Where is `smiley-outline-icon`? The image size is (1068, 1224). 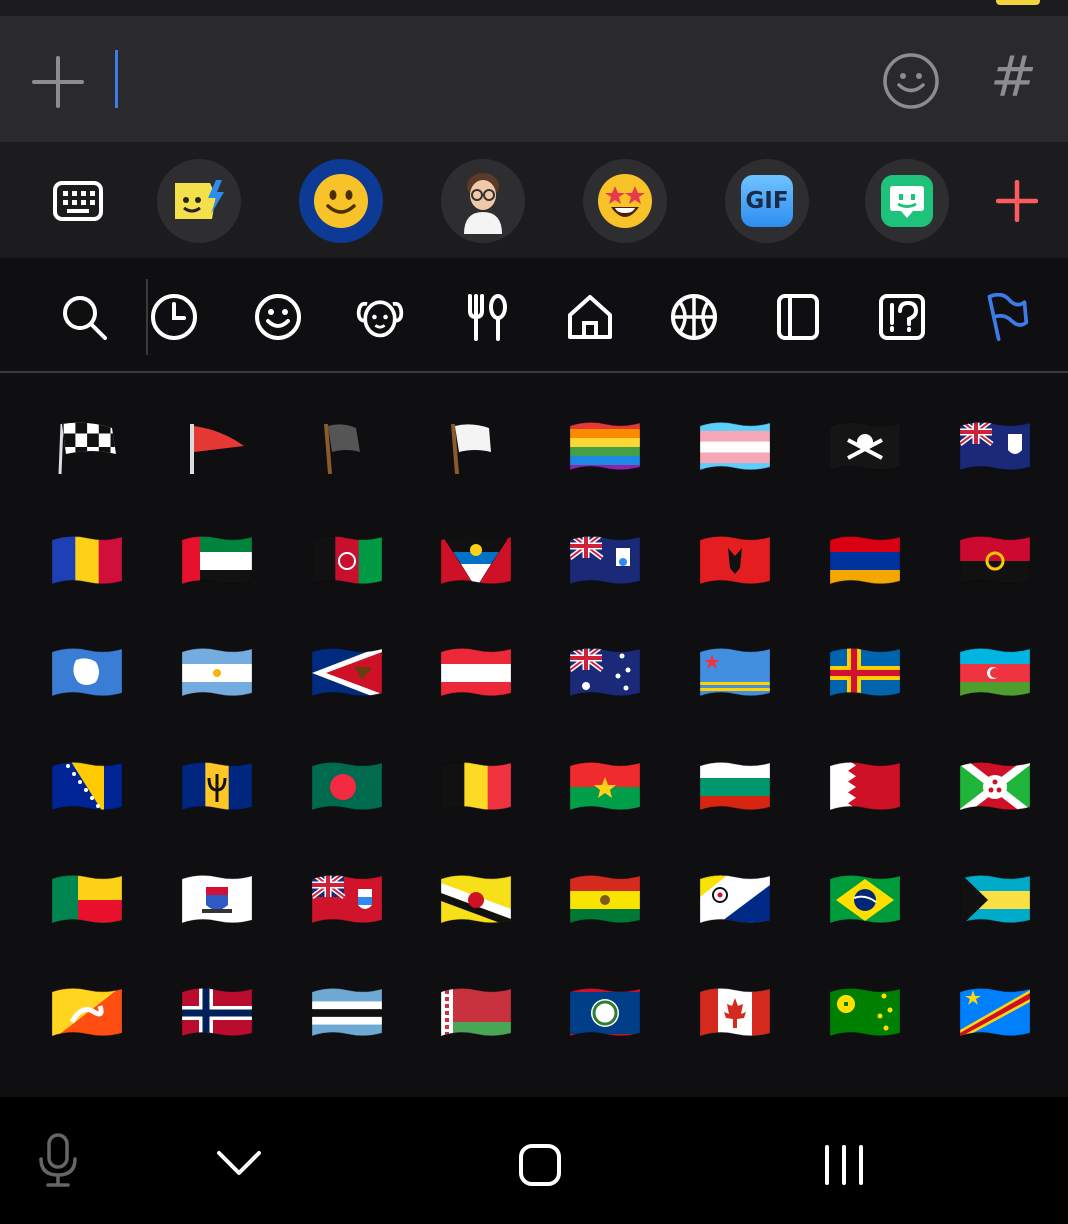
smiley-outline-icon is located at coordinates (911, 81).